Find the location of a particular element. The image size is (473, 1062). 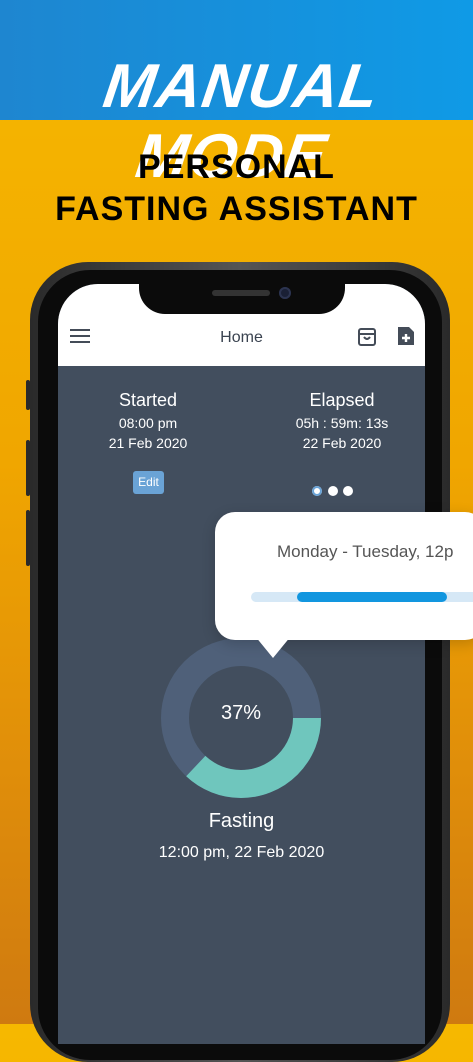

progress-percent: 37% is located at coordinates (241, 713).